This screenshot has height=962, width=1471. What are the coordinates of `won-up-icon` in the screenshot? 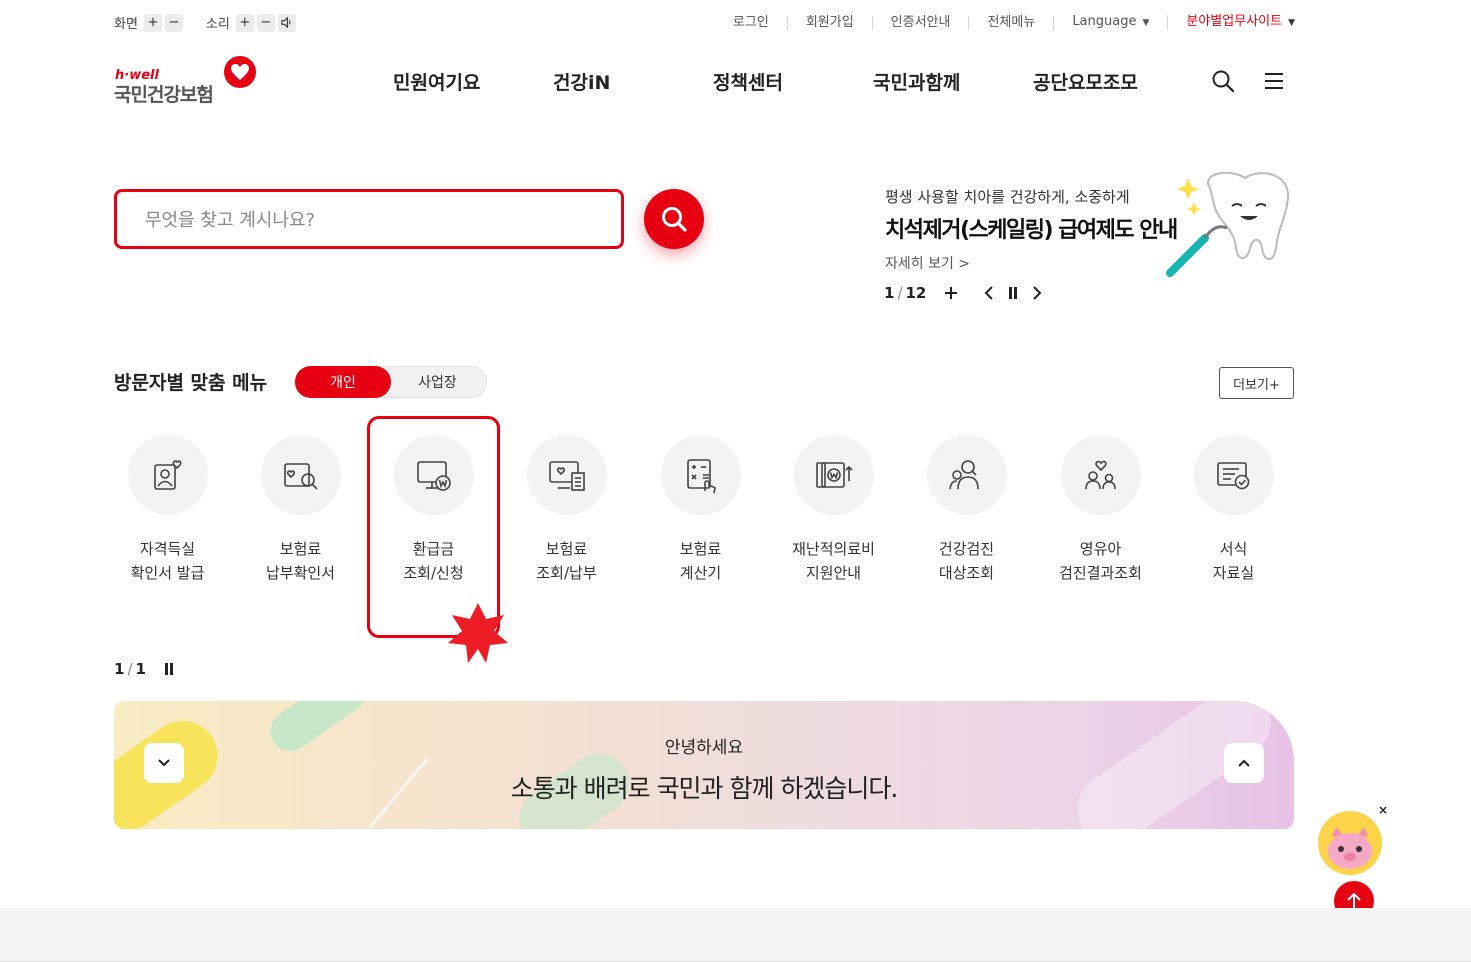 It's located at (834, 475).